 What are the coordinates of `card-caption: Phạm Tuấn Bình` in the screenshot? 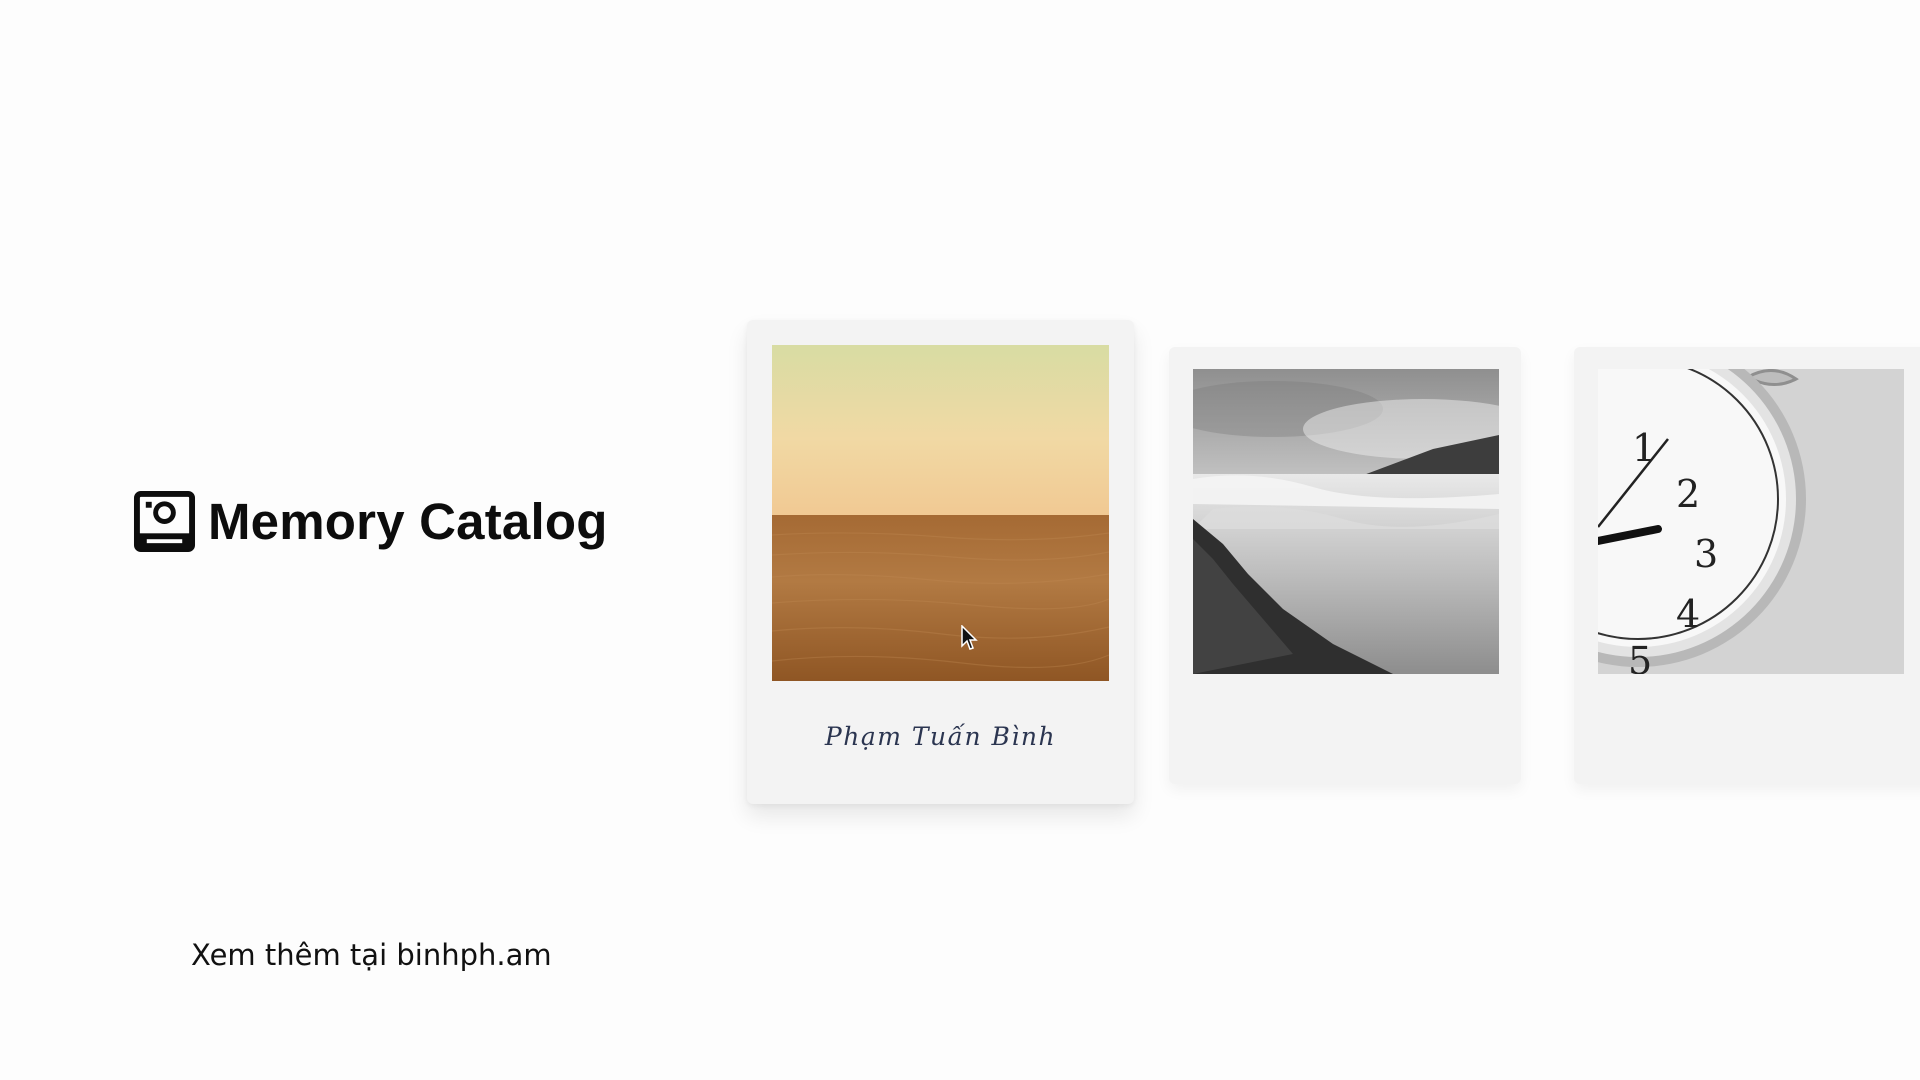 It's located at (940, 736).